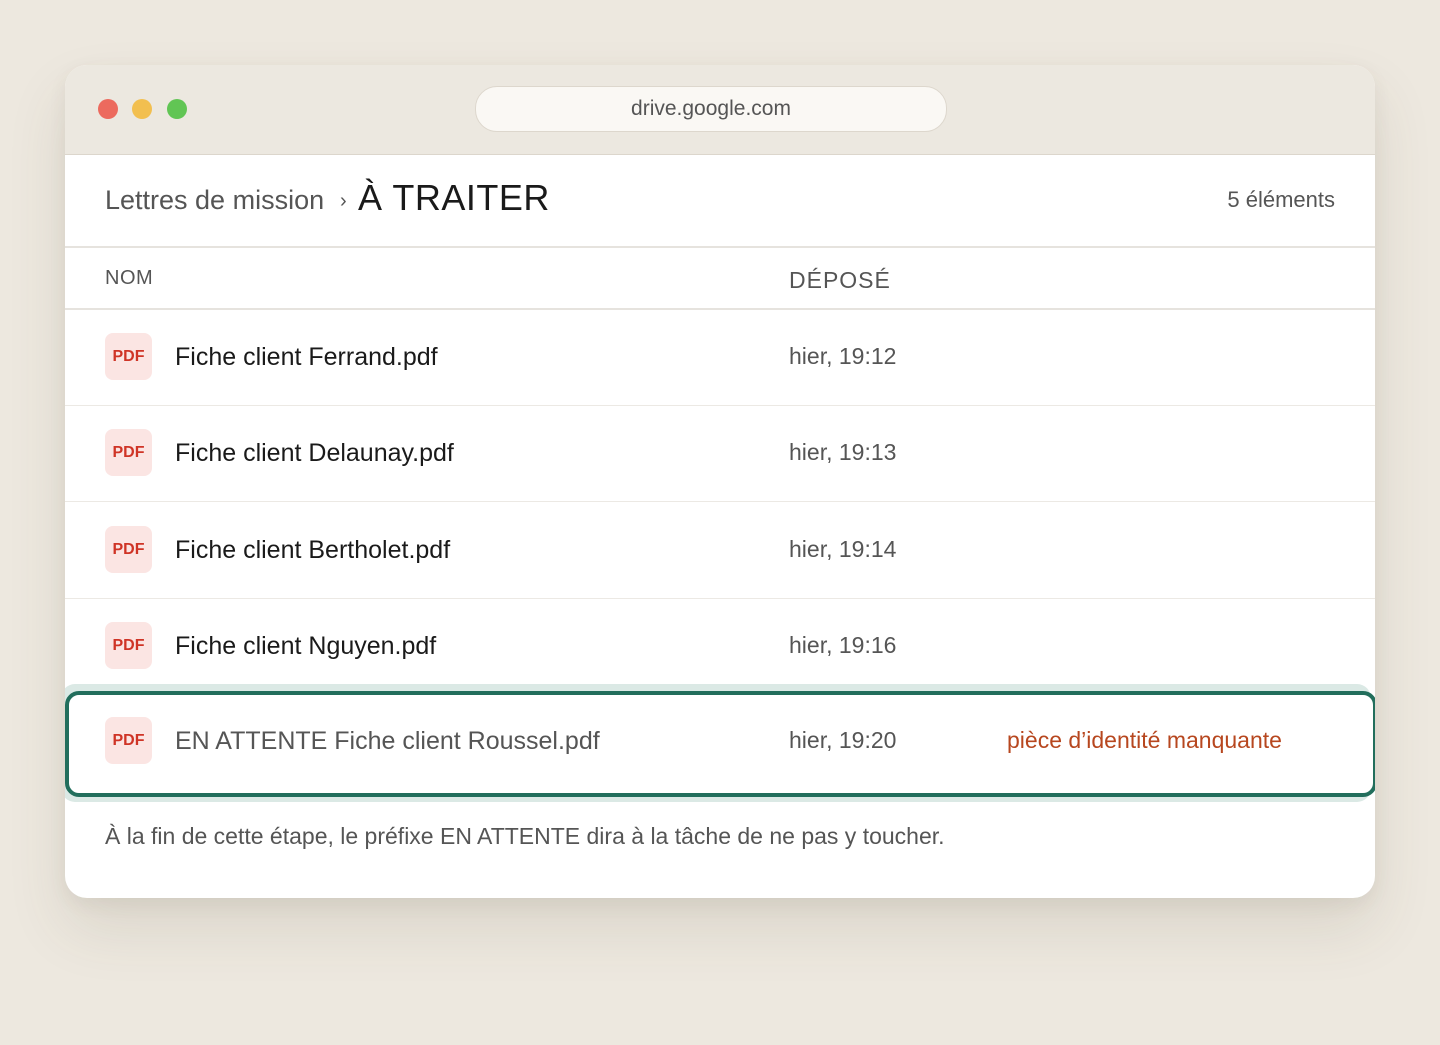 Image resolution: width=1440 pixels, height=1045 pixels. I want to click on file-date: hier, 19:16, so click(843, 645).